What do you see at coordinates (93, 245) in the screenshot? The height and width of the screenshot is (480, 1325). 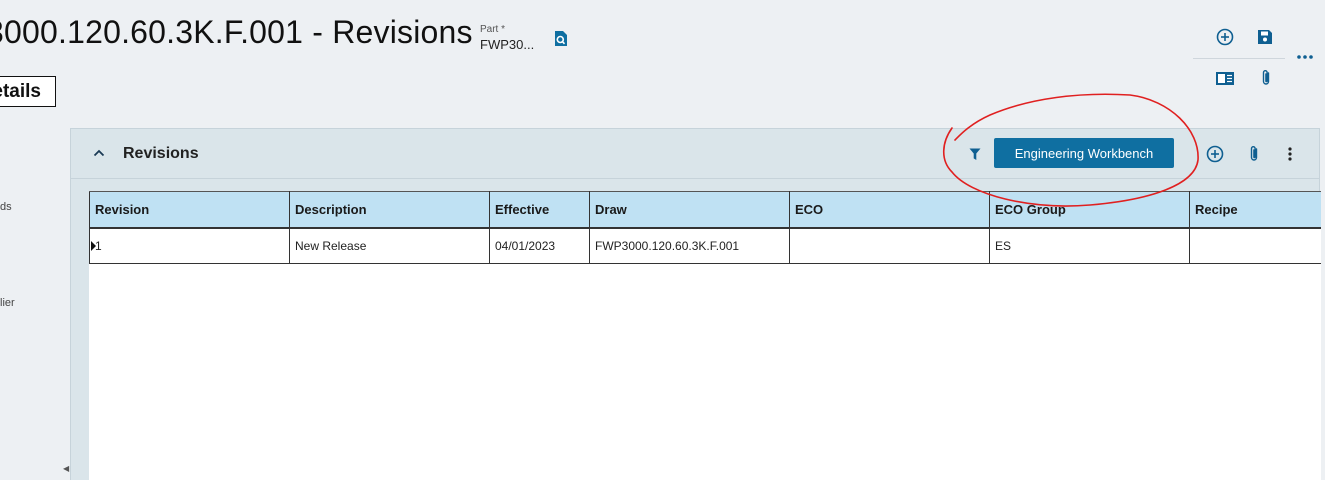 I see `current-row-indicator-icon` at bounding box center [93, 245].